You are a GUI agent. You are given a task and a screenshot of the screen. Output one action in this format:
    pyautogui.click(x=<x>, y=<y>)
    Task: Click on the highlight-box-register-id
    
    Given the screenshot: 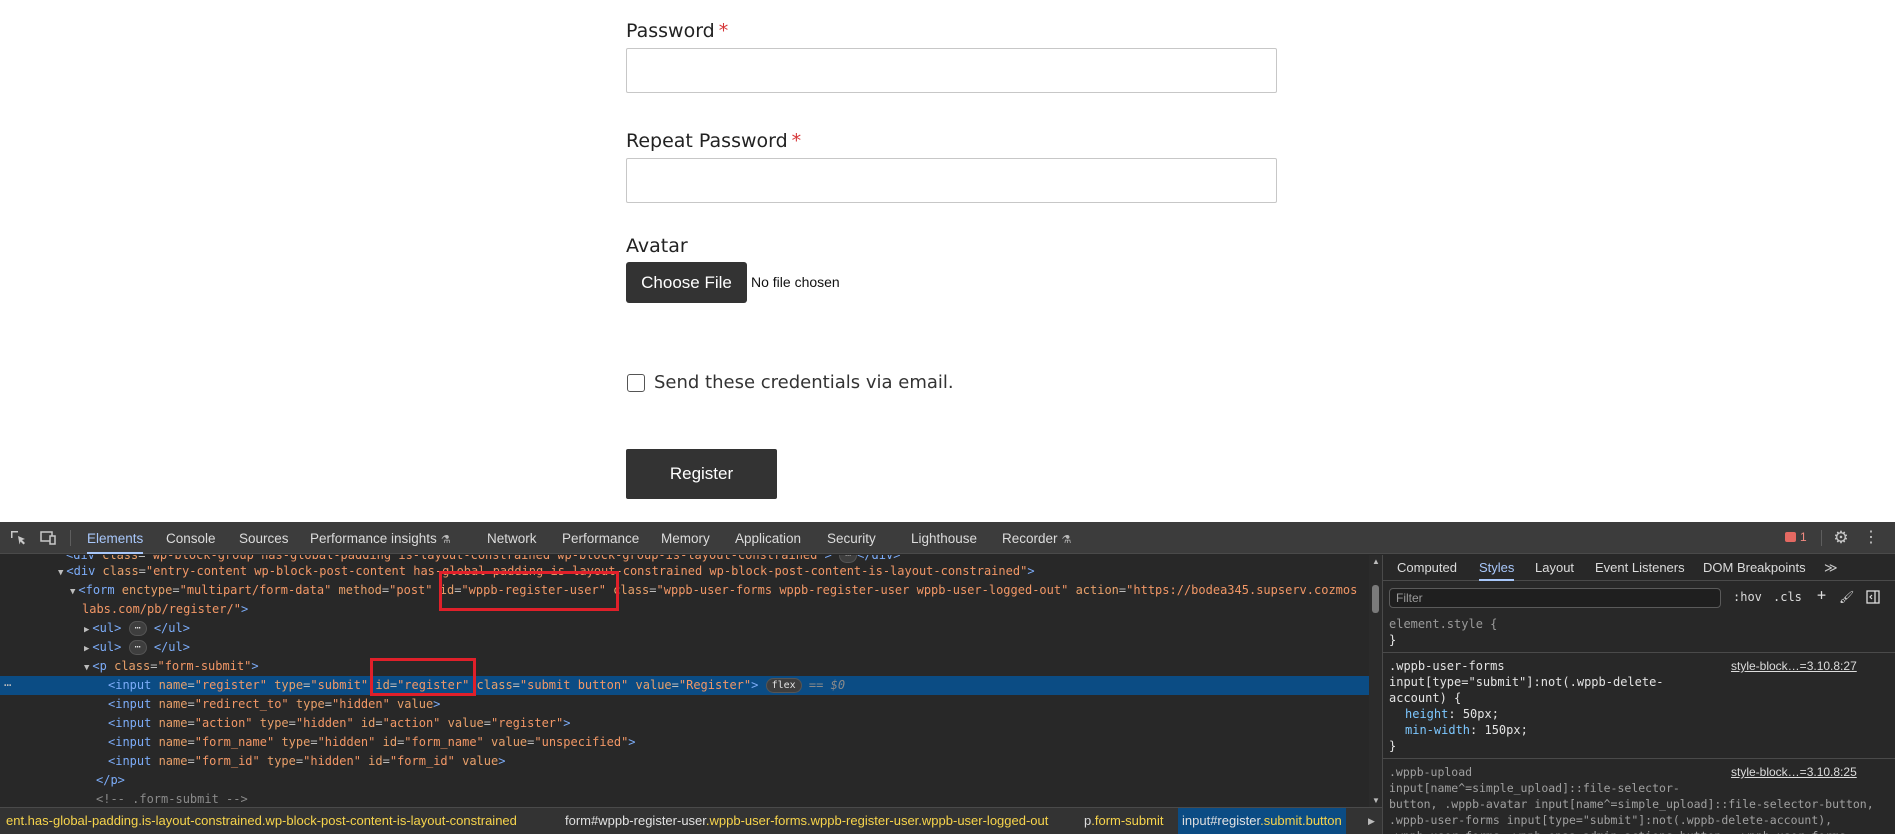 What is the action you would take?
    pyautogui.click(x=423, y=677)
    